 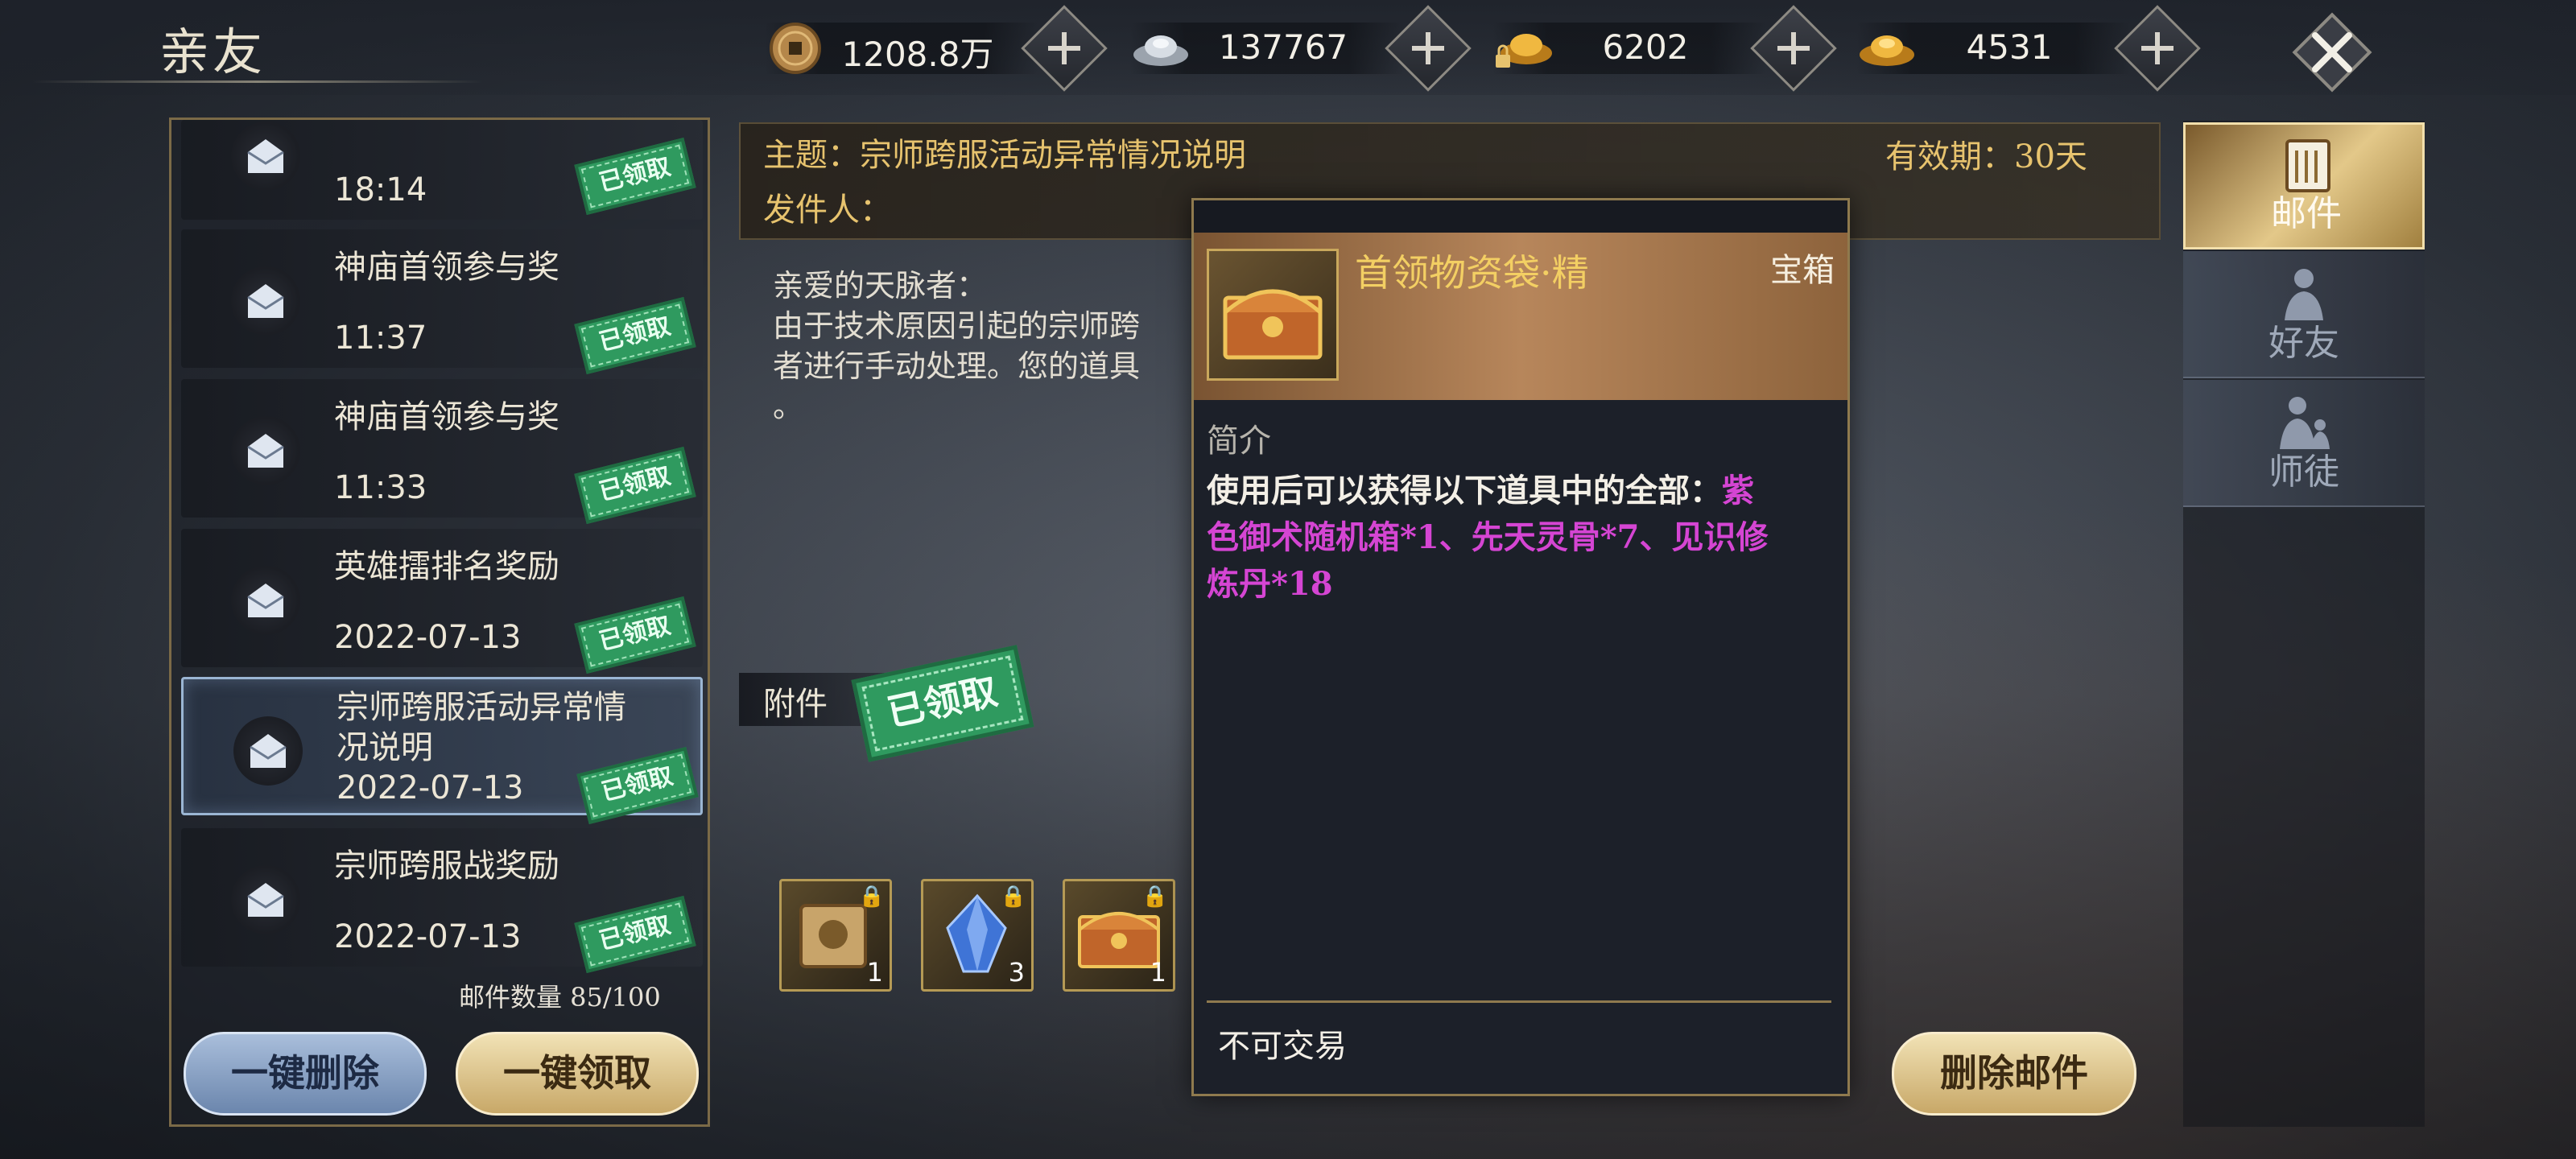 I want to click on list-item-selected: 宗师跨服活动异常情况说明 2022-07-13 已领取, so click(x=442, y=750).